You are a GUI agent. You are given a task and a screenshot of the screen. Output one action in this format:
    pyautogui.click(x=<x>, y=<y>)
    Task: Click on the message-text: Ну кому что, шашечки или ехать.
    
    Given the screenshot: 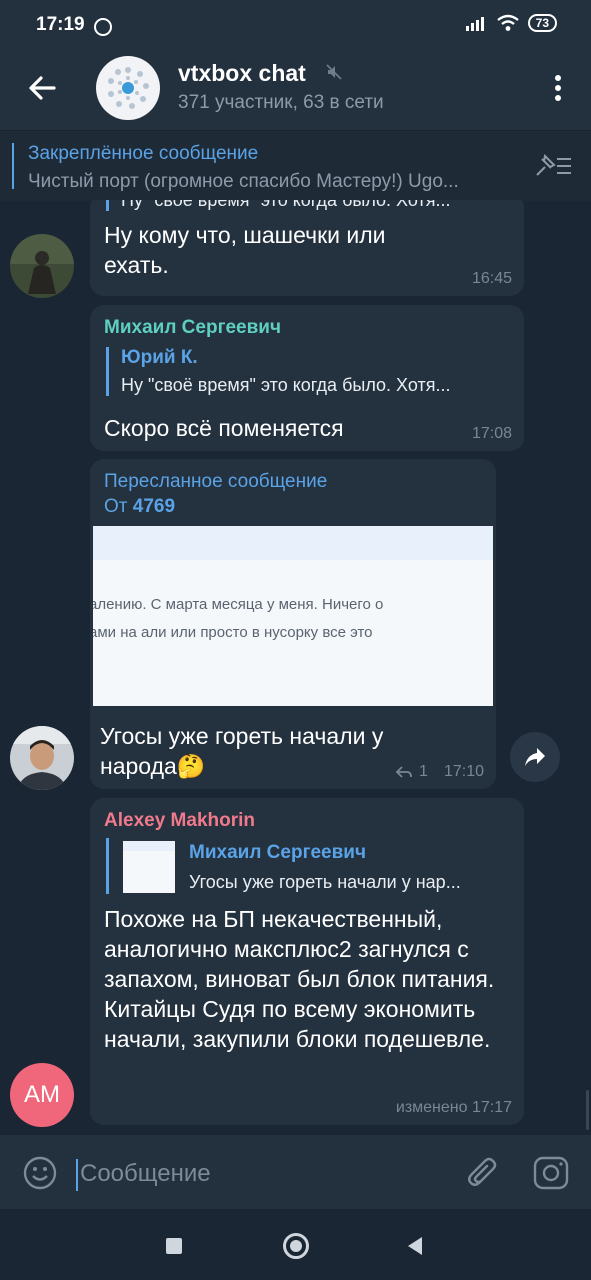 What is the action you would take?
    pyautogui.click(x=245, y=250)
    